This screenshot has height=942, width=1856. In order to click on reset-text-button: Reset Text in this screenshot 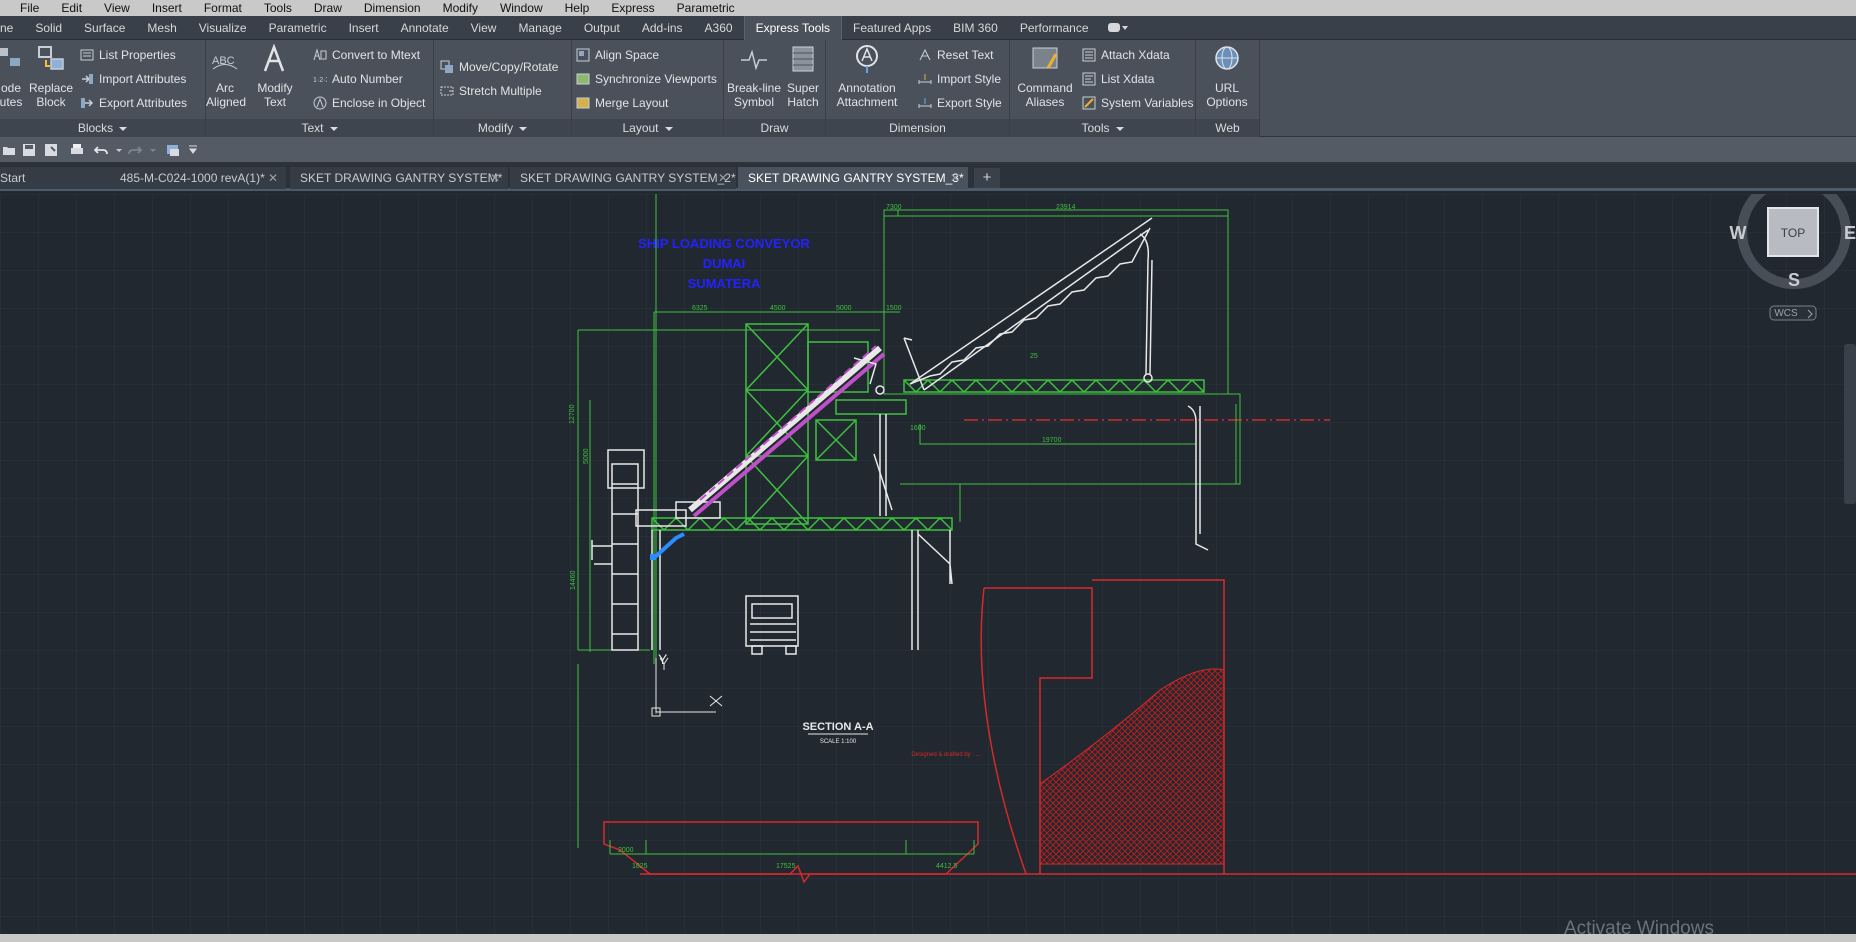, I will do `click(955, 55)`.